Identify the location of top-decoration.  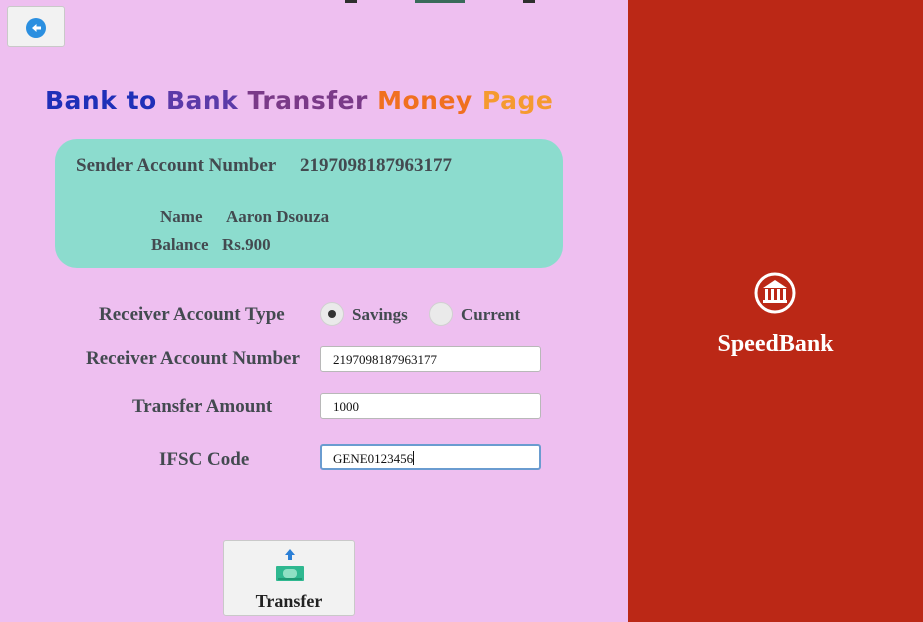
(440, 1).